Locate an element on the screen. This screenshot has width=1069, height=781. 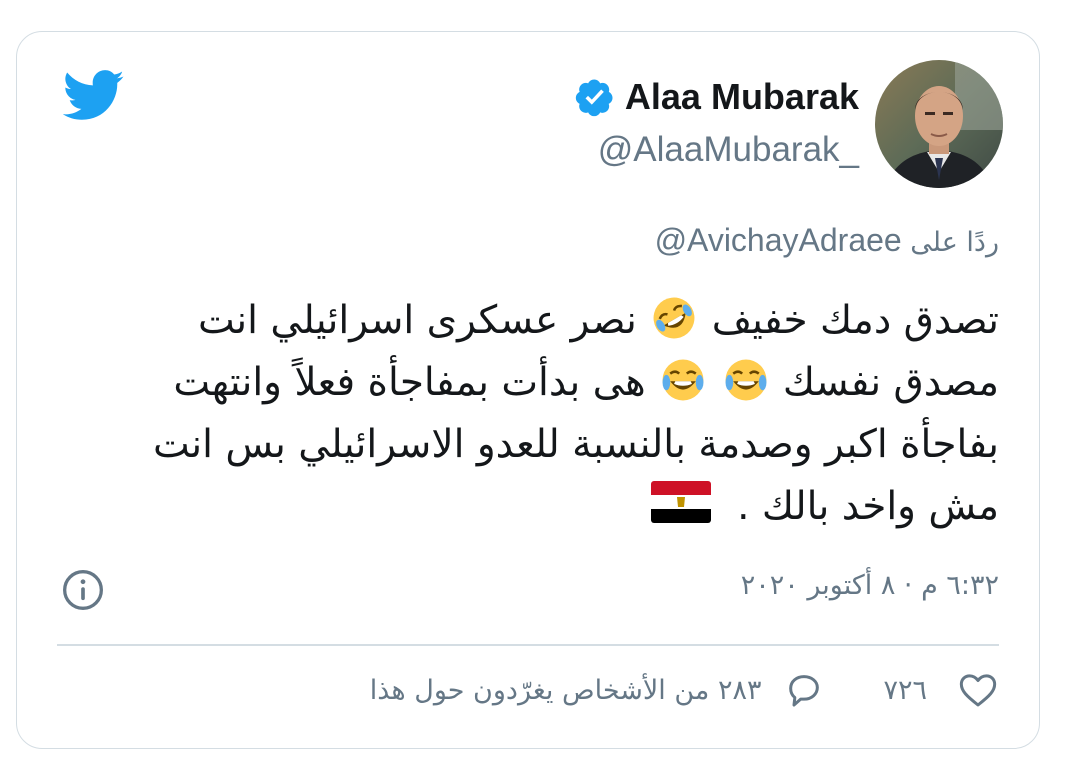
author-name-row: Alaa Mubarak is located at coordinates (717, 97).